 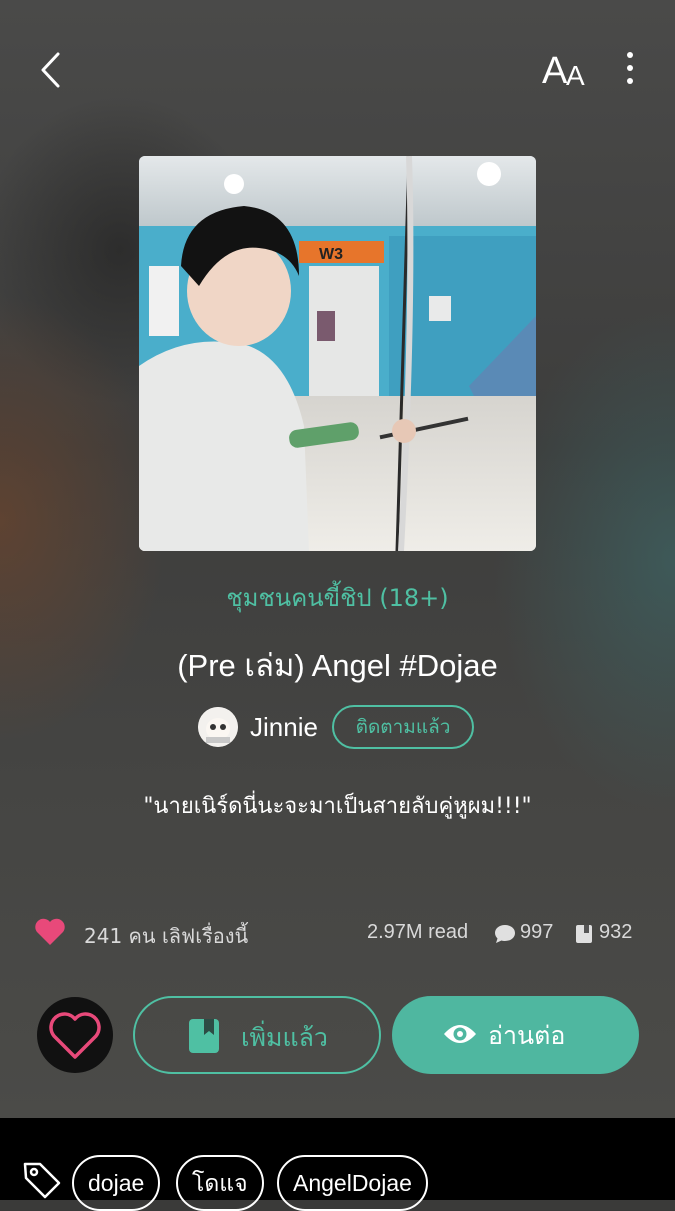 I want to click on chevron-left-icon, so click(x=50, y=70).